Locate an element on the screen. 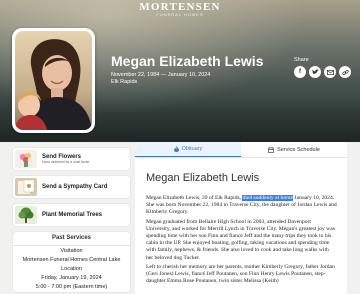 This screenshot has height=294, width=360. hometown: Elk Rapids is located at coordinates (124, 82).